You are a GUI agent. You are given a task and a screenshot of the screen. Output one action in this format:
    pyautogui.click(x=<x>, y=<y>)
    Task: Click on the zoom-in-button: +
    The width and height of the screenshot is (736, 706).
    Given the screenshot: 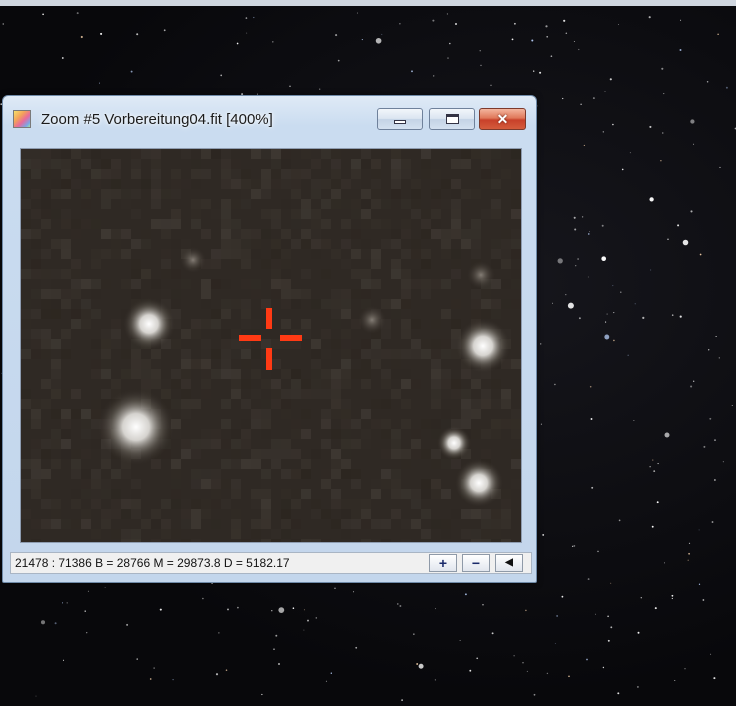 What is the action you would take?
    pyautogui.click(x=443, y=563)
    